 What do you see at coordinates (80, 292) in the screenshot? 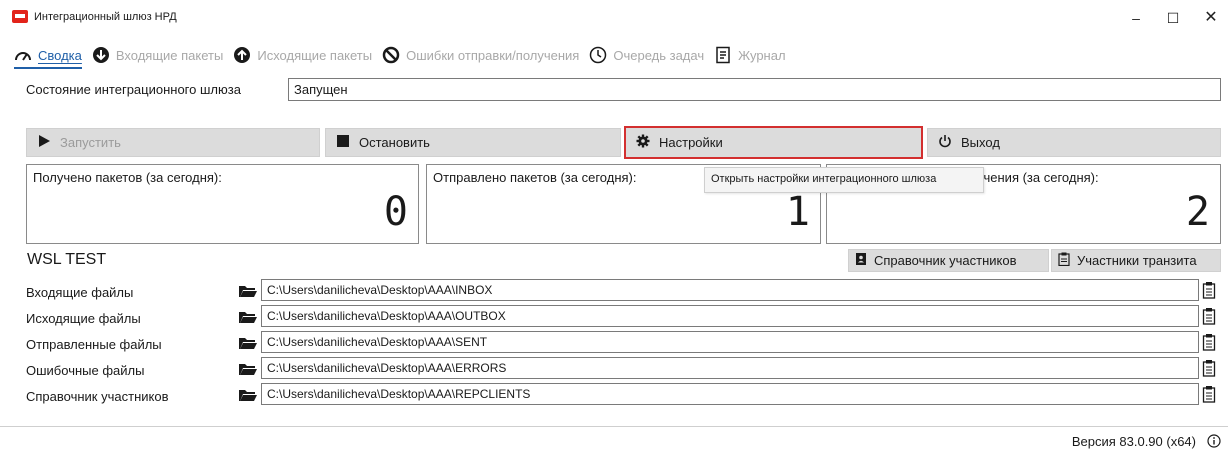
I see `path-label: Входящие файлы` at bounding box center [80, 292].